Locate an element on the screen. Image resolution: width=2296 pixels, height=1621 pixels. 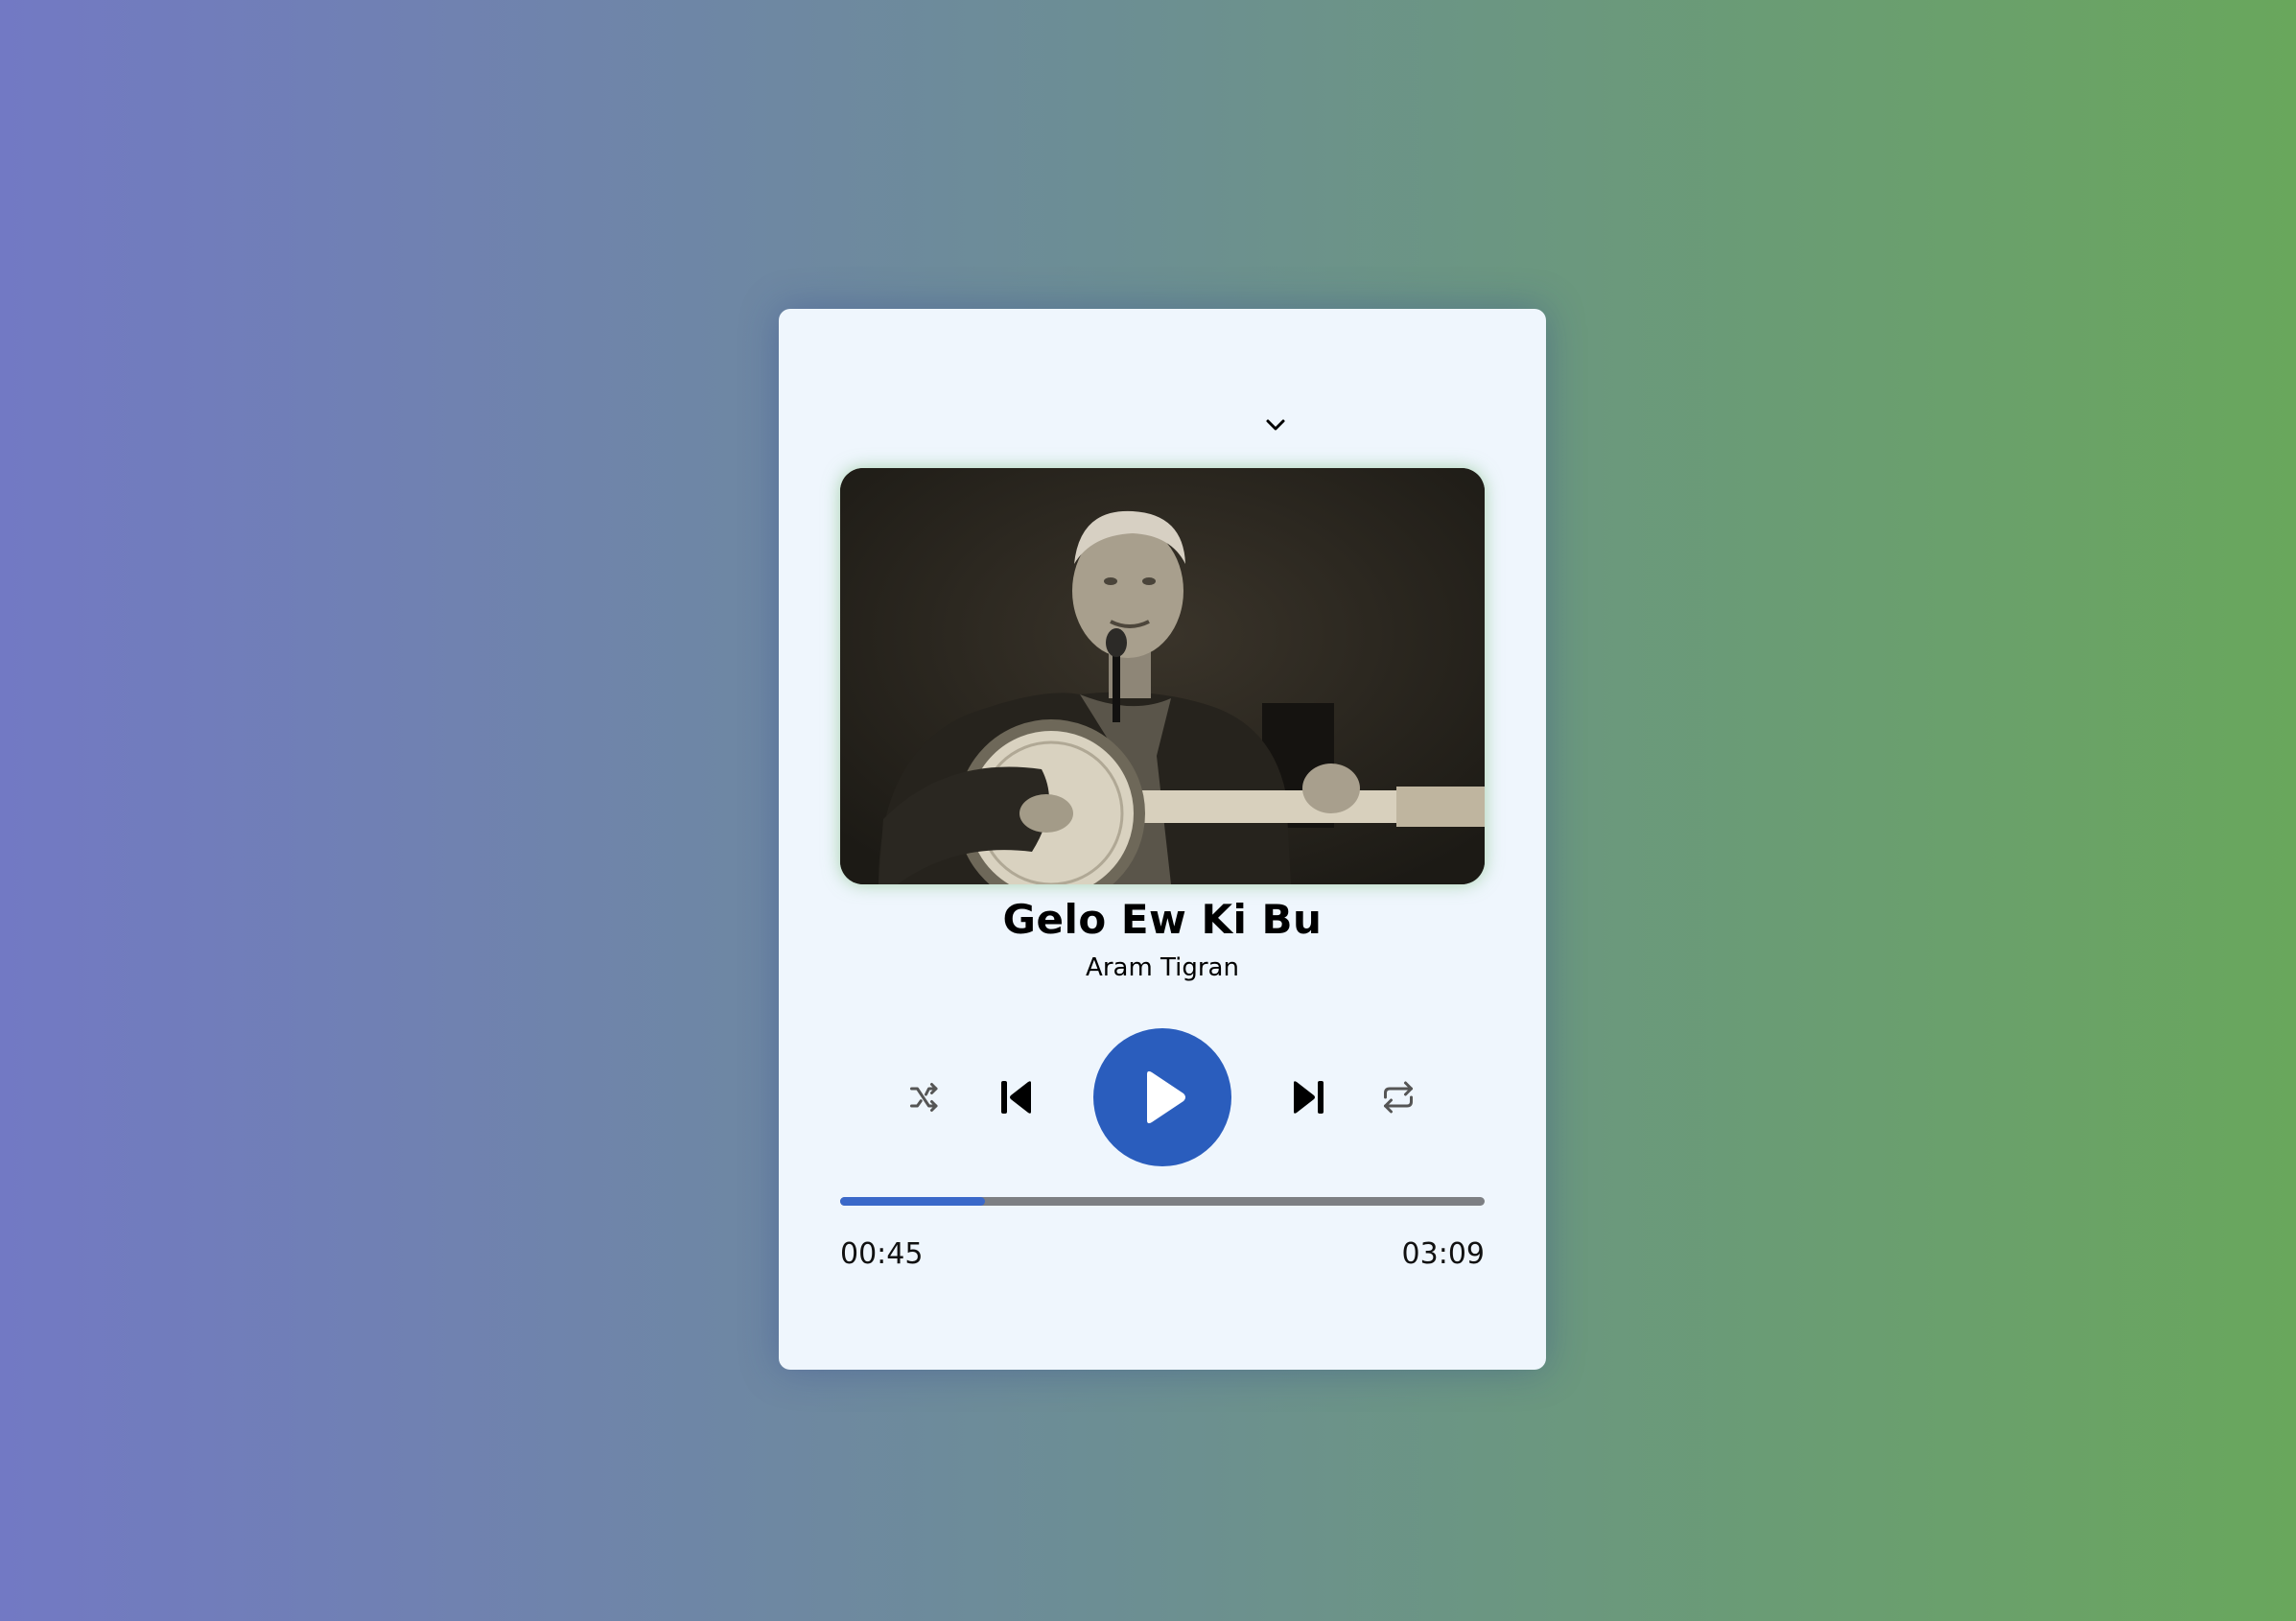
progress-bar is located at coordinates (1162, 1201).